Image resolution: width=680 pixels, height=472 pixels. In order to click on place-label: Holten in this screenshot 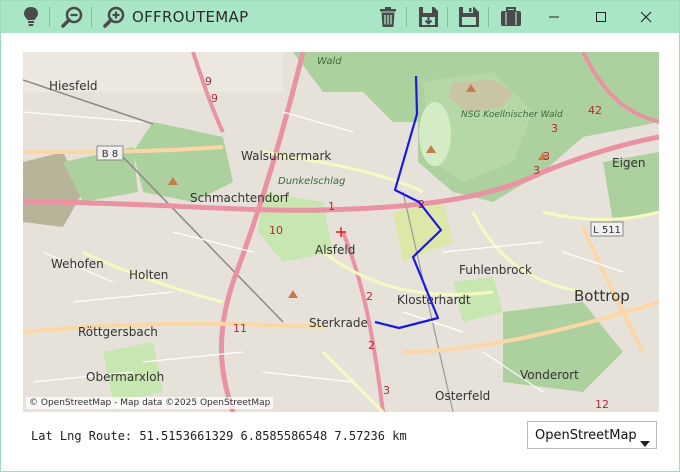, I will do `click(148, 275)`.